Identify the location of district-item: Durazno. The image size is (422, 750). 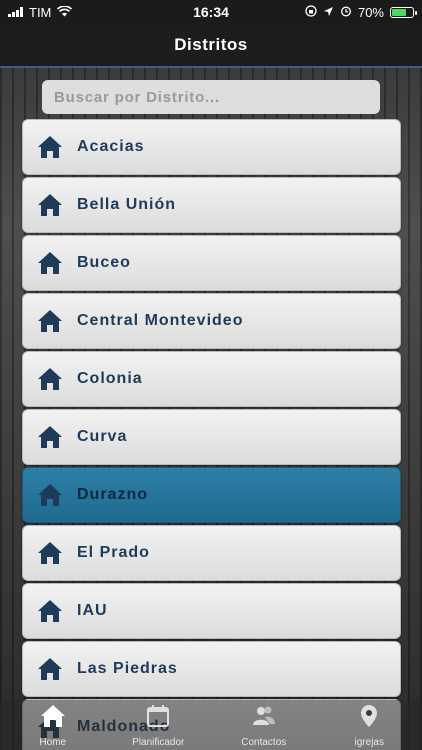
(211, 495).